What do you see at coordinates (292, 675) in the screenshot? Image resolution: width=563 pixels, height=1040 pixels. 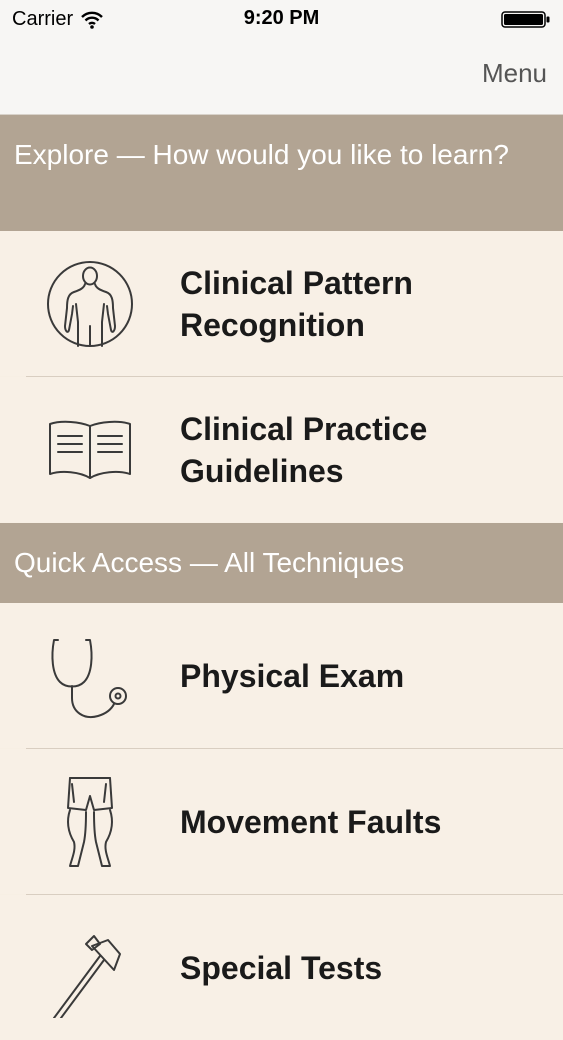 I see `list-item-label: Physical Exam` at bounding box center [292, 675].